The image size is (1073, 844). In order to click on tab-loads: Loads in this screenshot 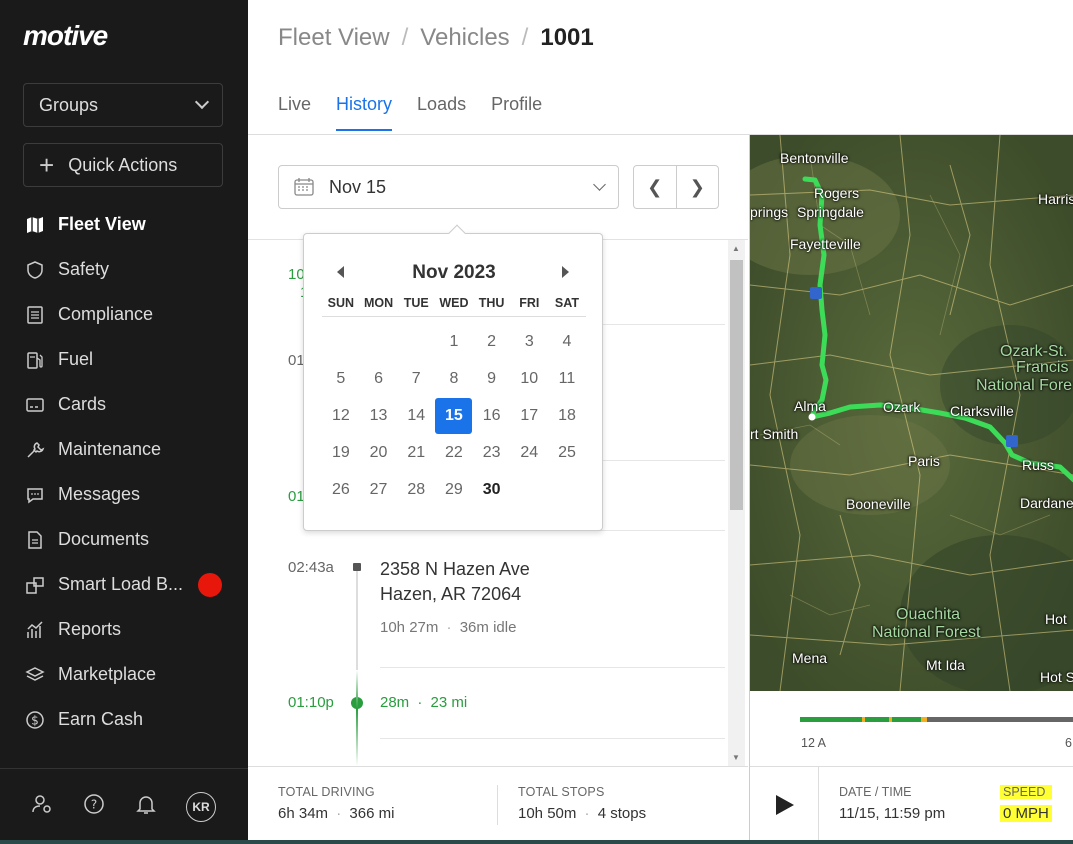, I will do `click(441, 112)`.